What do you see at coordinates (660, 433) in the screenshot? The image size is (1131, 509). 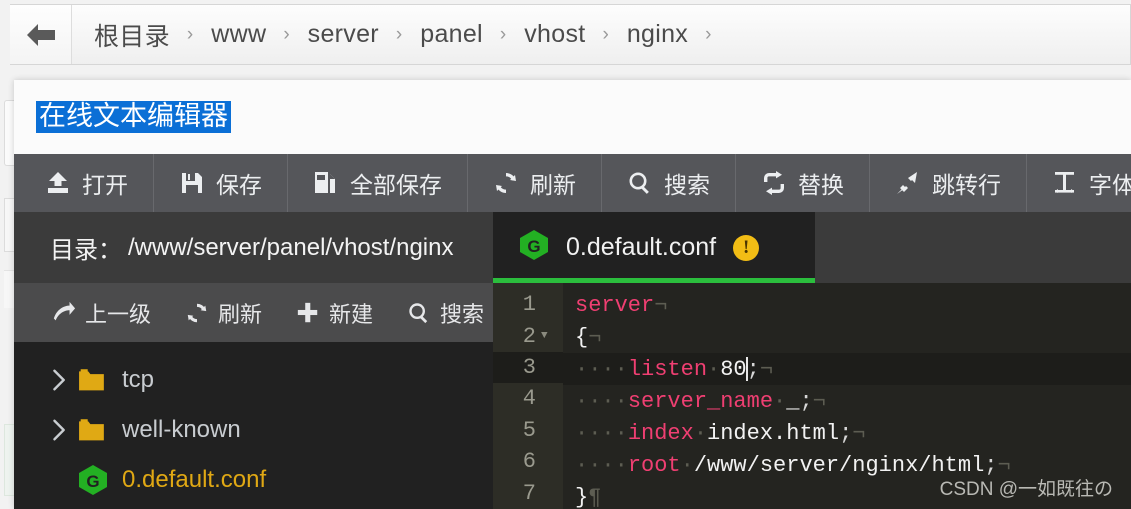 I see `code-token: index` at bounding box center [660, 433].